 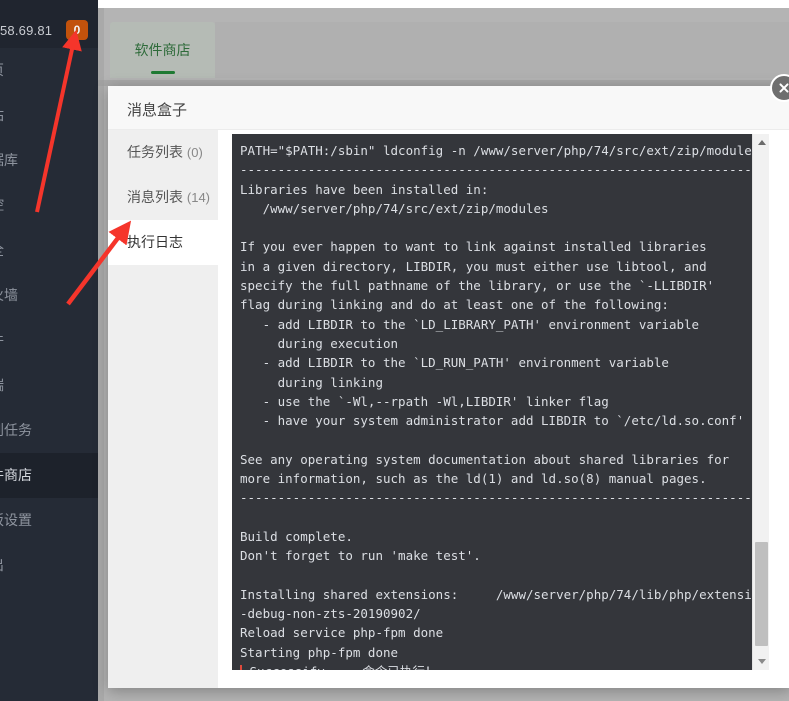 I want to click on tab-active-underline, so click(x=162, y=72).